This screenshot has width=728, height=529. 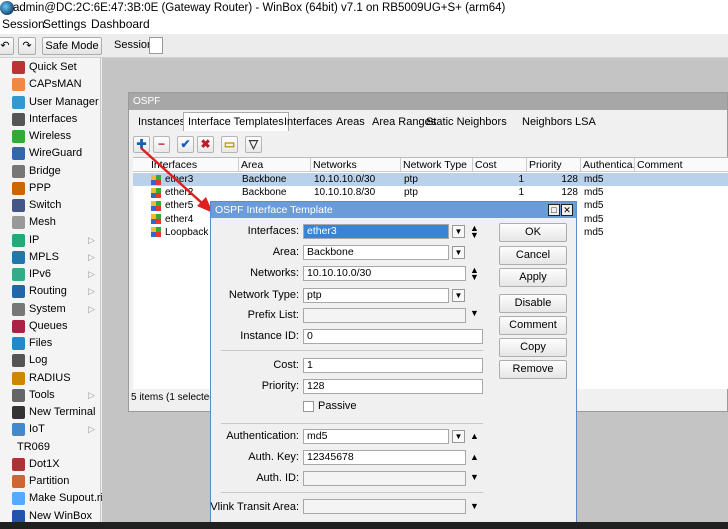 I want to click on radius-icon, so click(x=18, y=378).